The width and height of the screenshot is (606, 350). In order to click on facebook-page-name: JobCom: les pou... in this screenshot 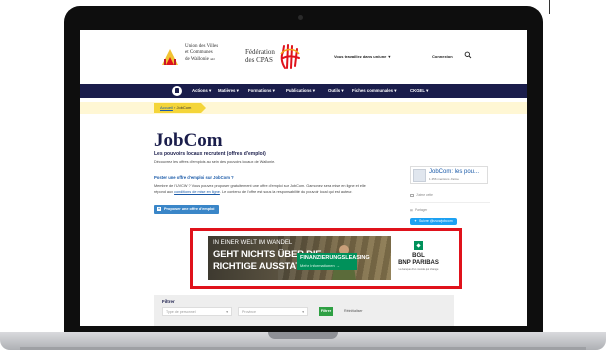, I will do `click(454, 172)`.